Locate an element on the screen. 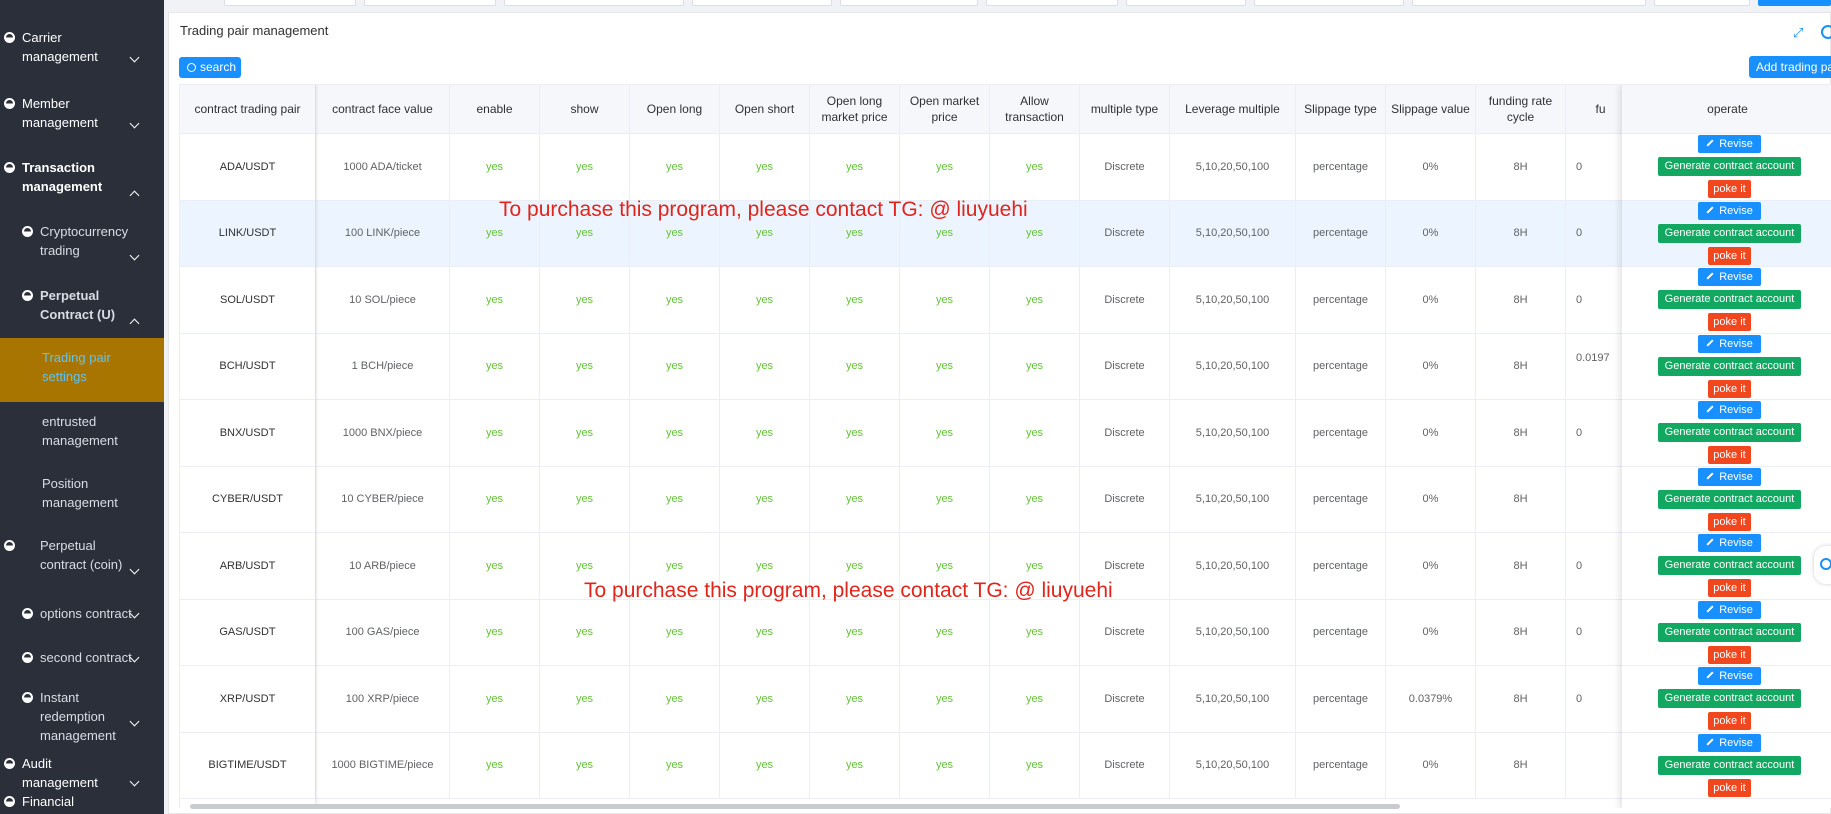  leverage-cell: 5,10,20,50,100 is located at coordinates (1233, 233).